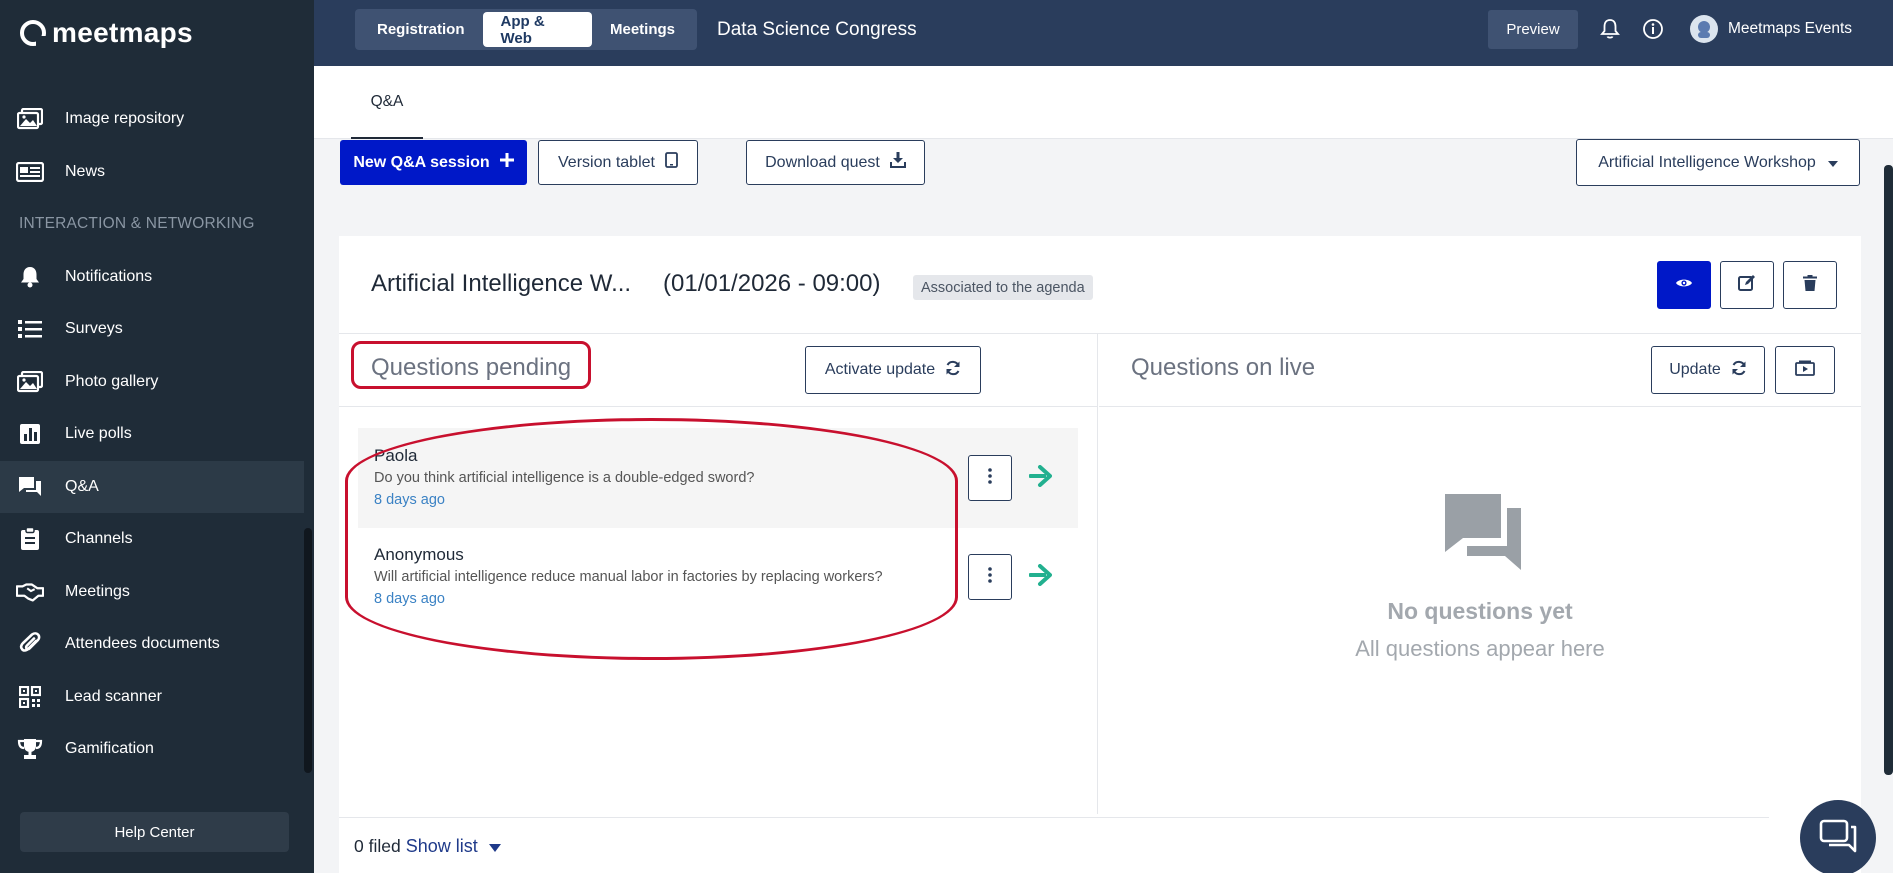 This screenshot has height=873, width=1893. I want to click on page-scrollbar, so click(1888, 470).